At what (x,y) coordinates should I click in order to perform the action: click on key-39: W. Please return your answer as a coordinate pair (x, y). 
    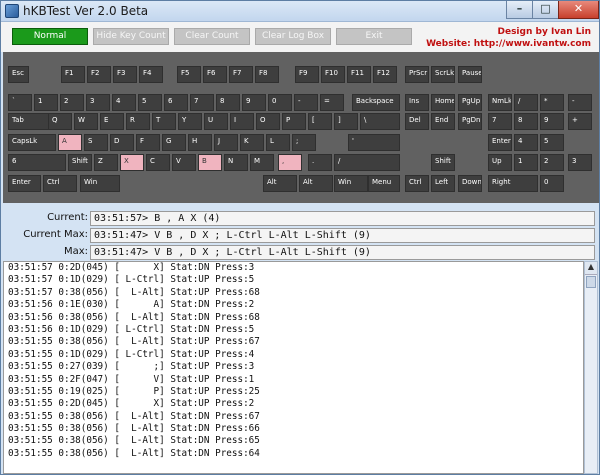
    Looking at the image, I should click on (86, 121).